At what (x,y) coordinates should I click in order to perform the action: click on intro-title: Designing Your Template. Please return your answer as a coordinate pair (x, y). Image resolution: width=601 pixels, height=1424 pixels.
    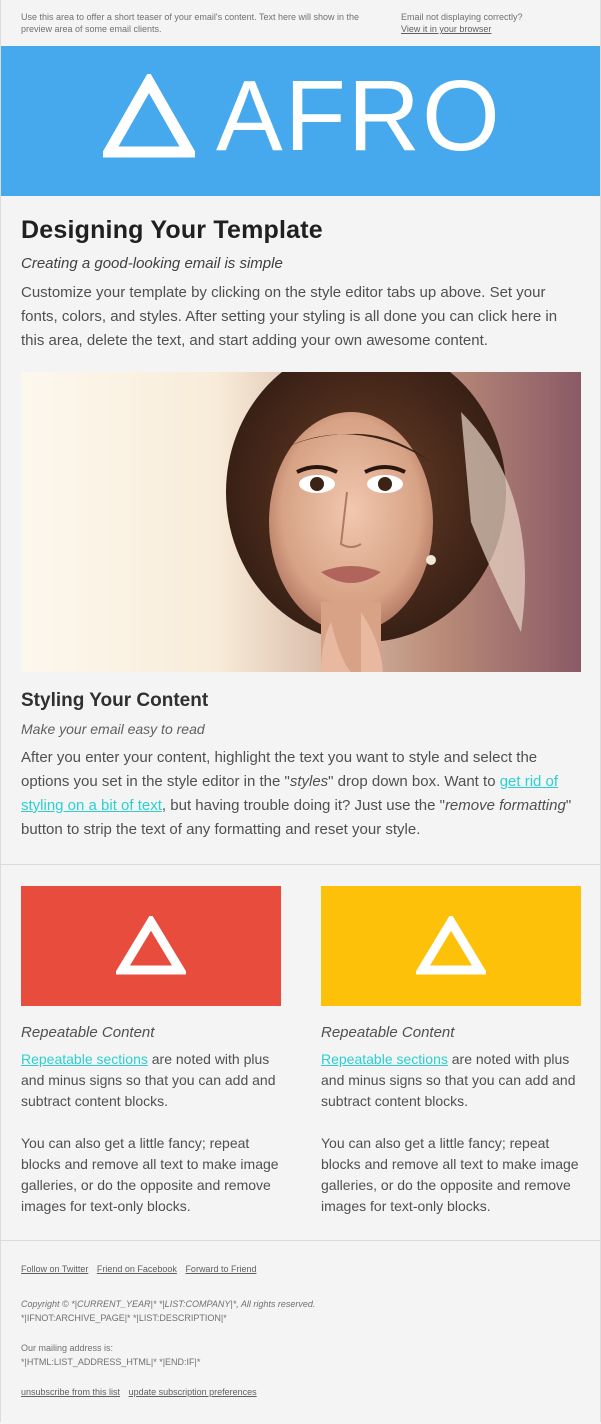
    Looking at the image, I should click on (172, 230).